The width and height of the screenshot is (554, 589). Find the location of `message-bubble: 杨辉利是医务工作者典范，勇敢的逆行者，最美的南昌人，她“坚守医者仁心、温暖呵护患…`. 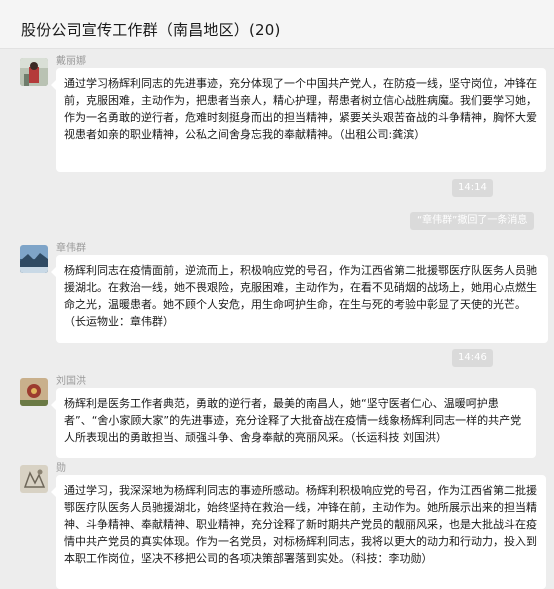

message-bubble: 杨辉利是医务工作者典范，勇敢的逆行者，最美的南昌人，她“坚守医者仁心、温暖呵护患… is located at coordinates (293, 423).